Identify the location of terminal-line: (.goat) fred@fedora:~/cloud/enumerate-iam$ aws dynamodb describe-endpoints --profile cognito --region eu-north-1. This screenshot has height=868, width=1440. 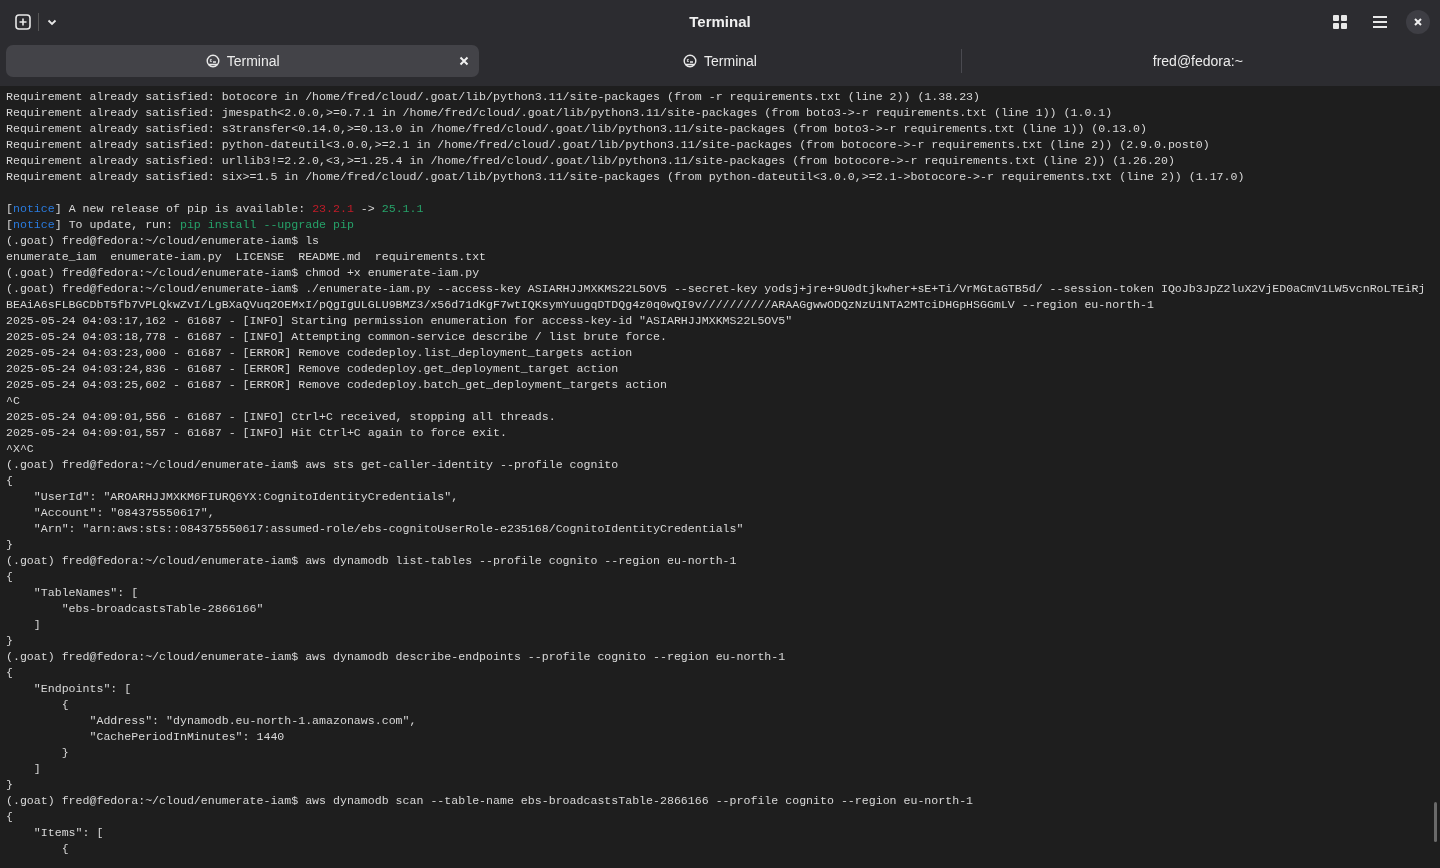
(396, 657).